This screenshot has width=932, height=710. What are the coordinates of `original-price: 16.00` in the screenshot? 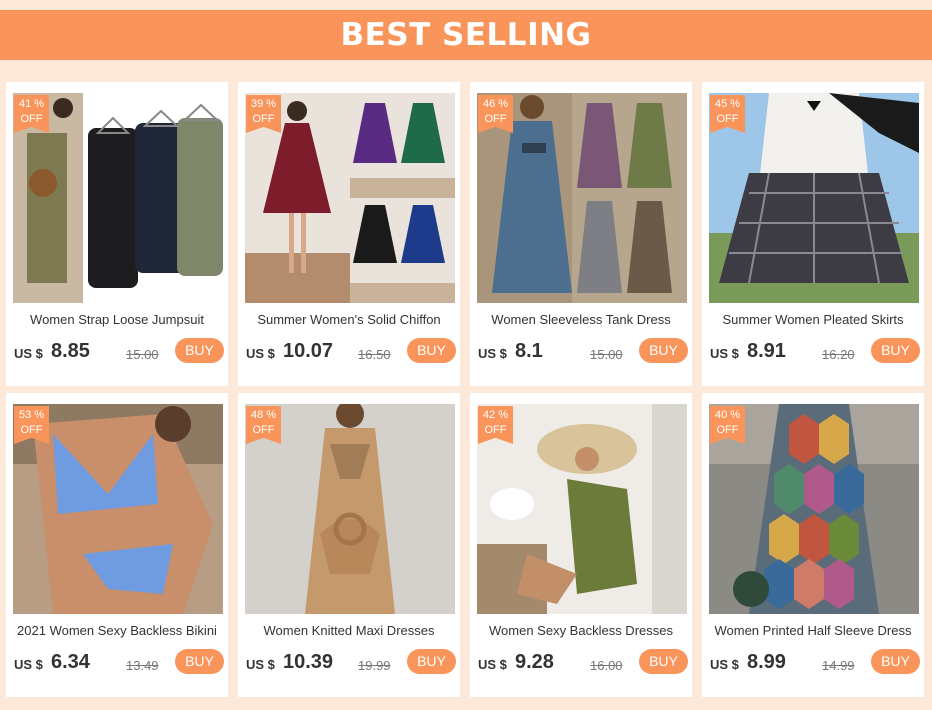 It's located at (606, 665).